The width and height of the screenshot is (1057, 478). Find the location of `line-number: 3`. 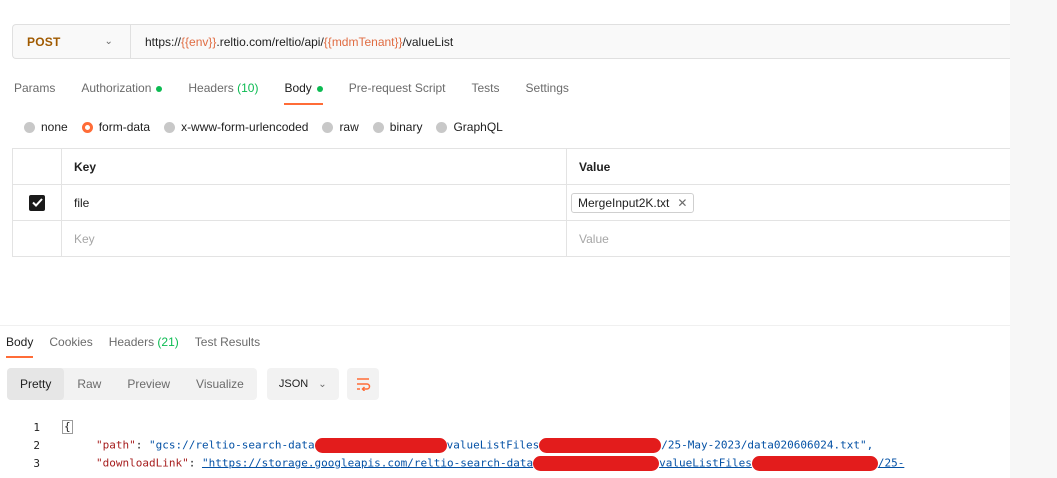

line-number: 3 is located at coordinates (36, 463).